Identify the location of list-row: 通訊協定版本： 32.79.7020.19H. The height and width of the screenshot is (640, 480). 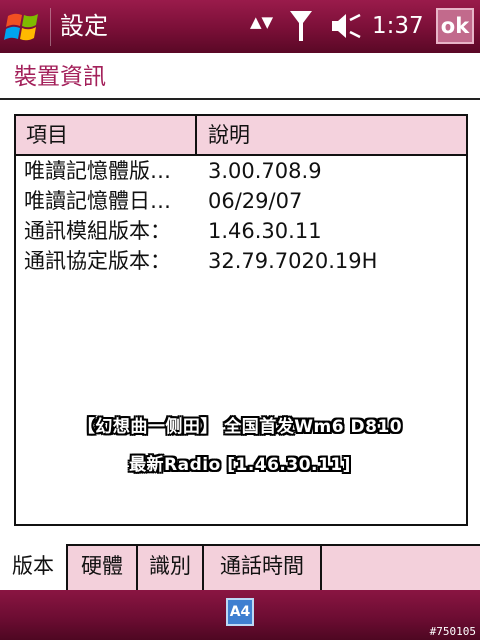
(241, 261).